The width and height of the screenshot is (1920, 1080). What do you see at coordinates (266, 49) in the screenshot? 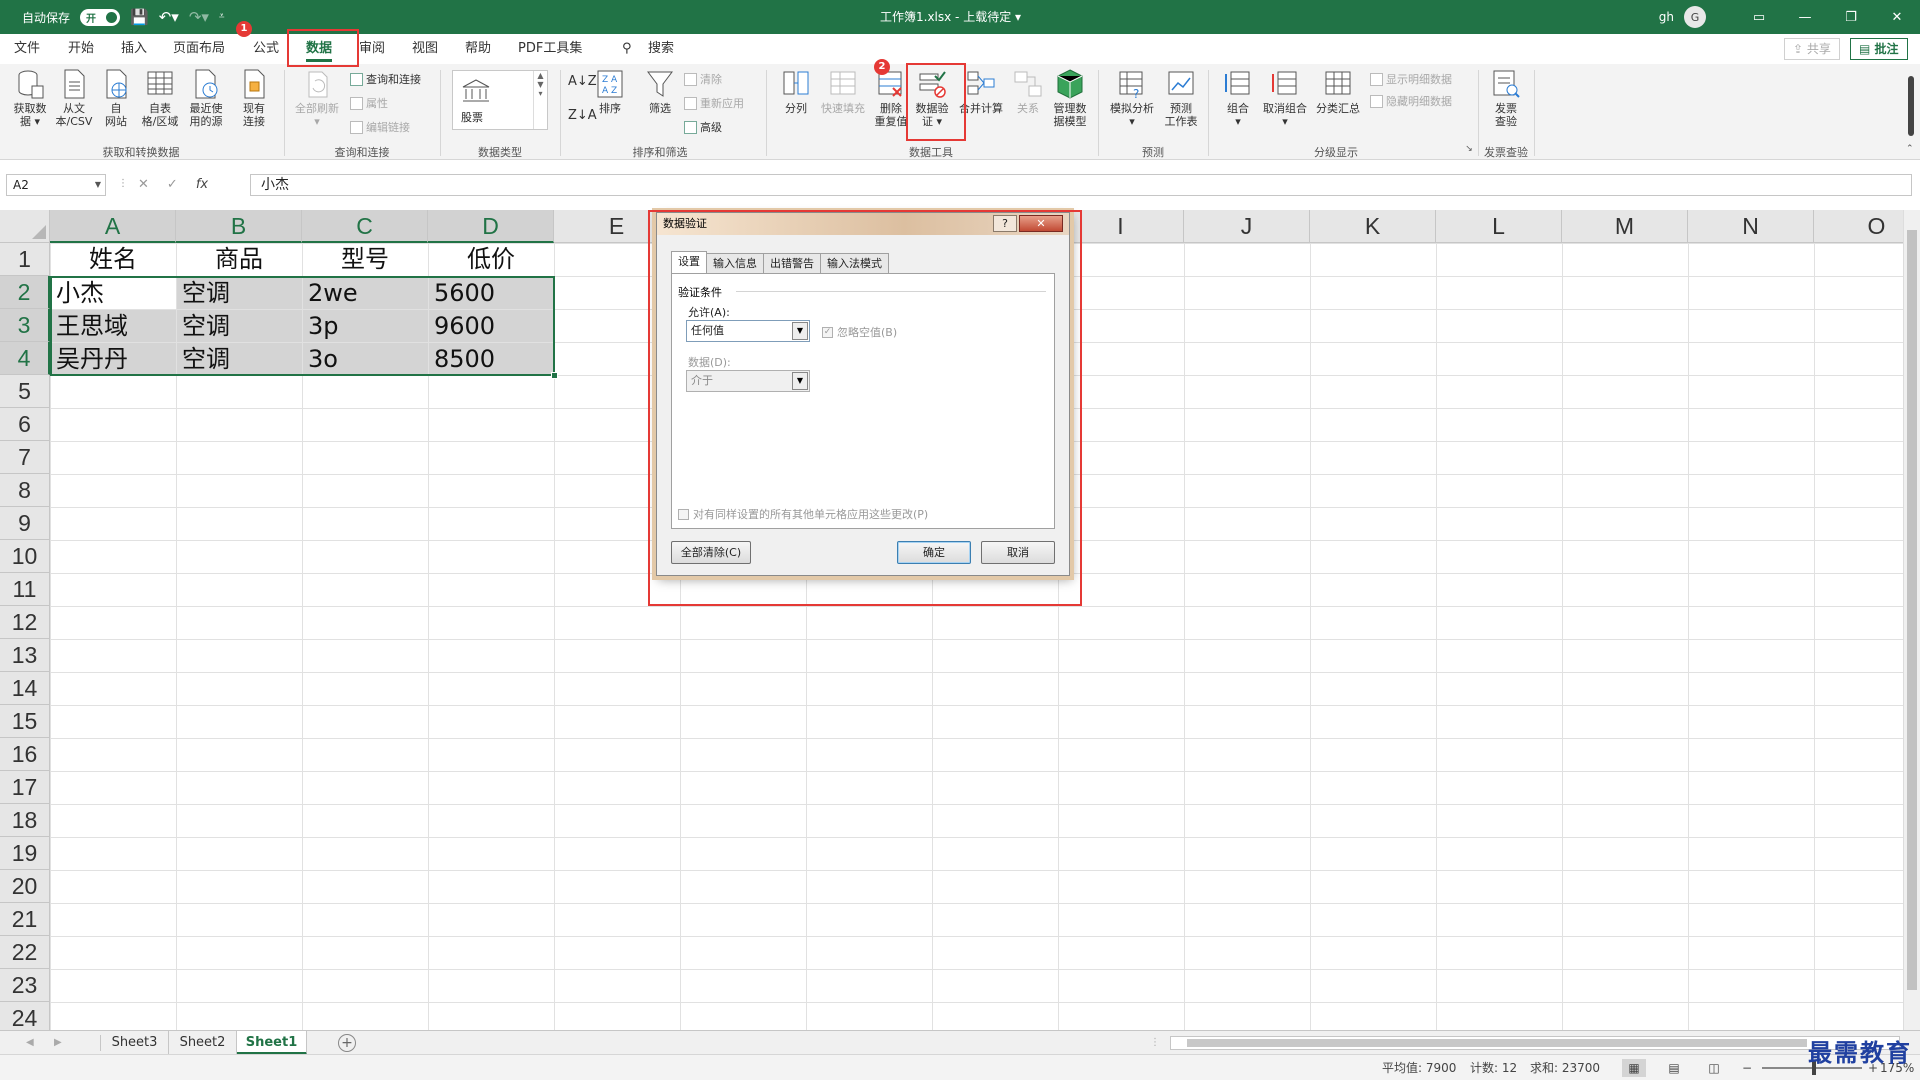
I see `tab-formulas: 公式` at bounding box center [266, 49].